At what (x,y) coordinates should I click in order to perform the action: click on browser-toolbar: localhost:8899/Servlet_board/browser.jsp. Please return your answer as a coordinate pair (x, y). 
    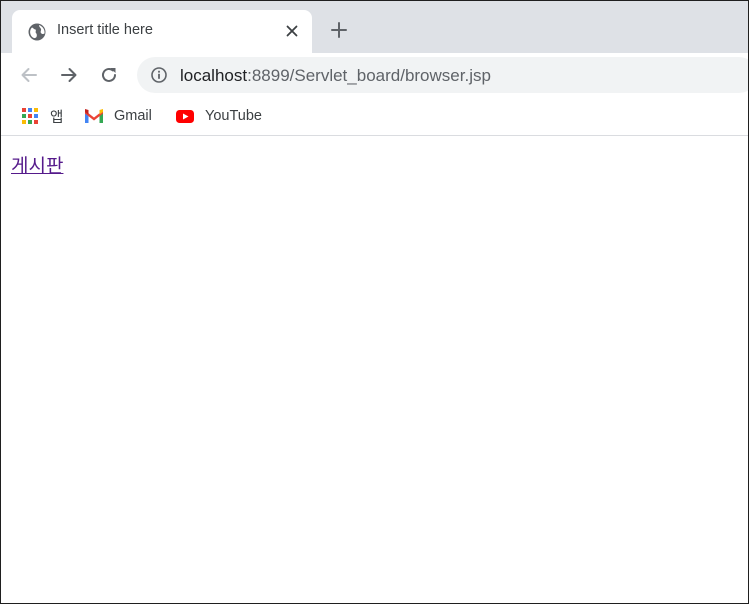
    Looking at the image, I should click on (374, 75).